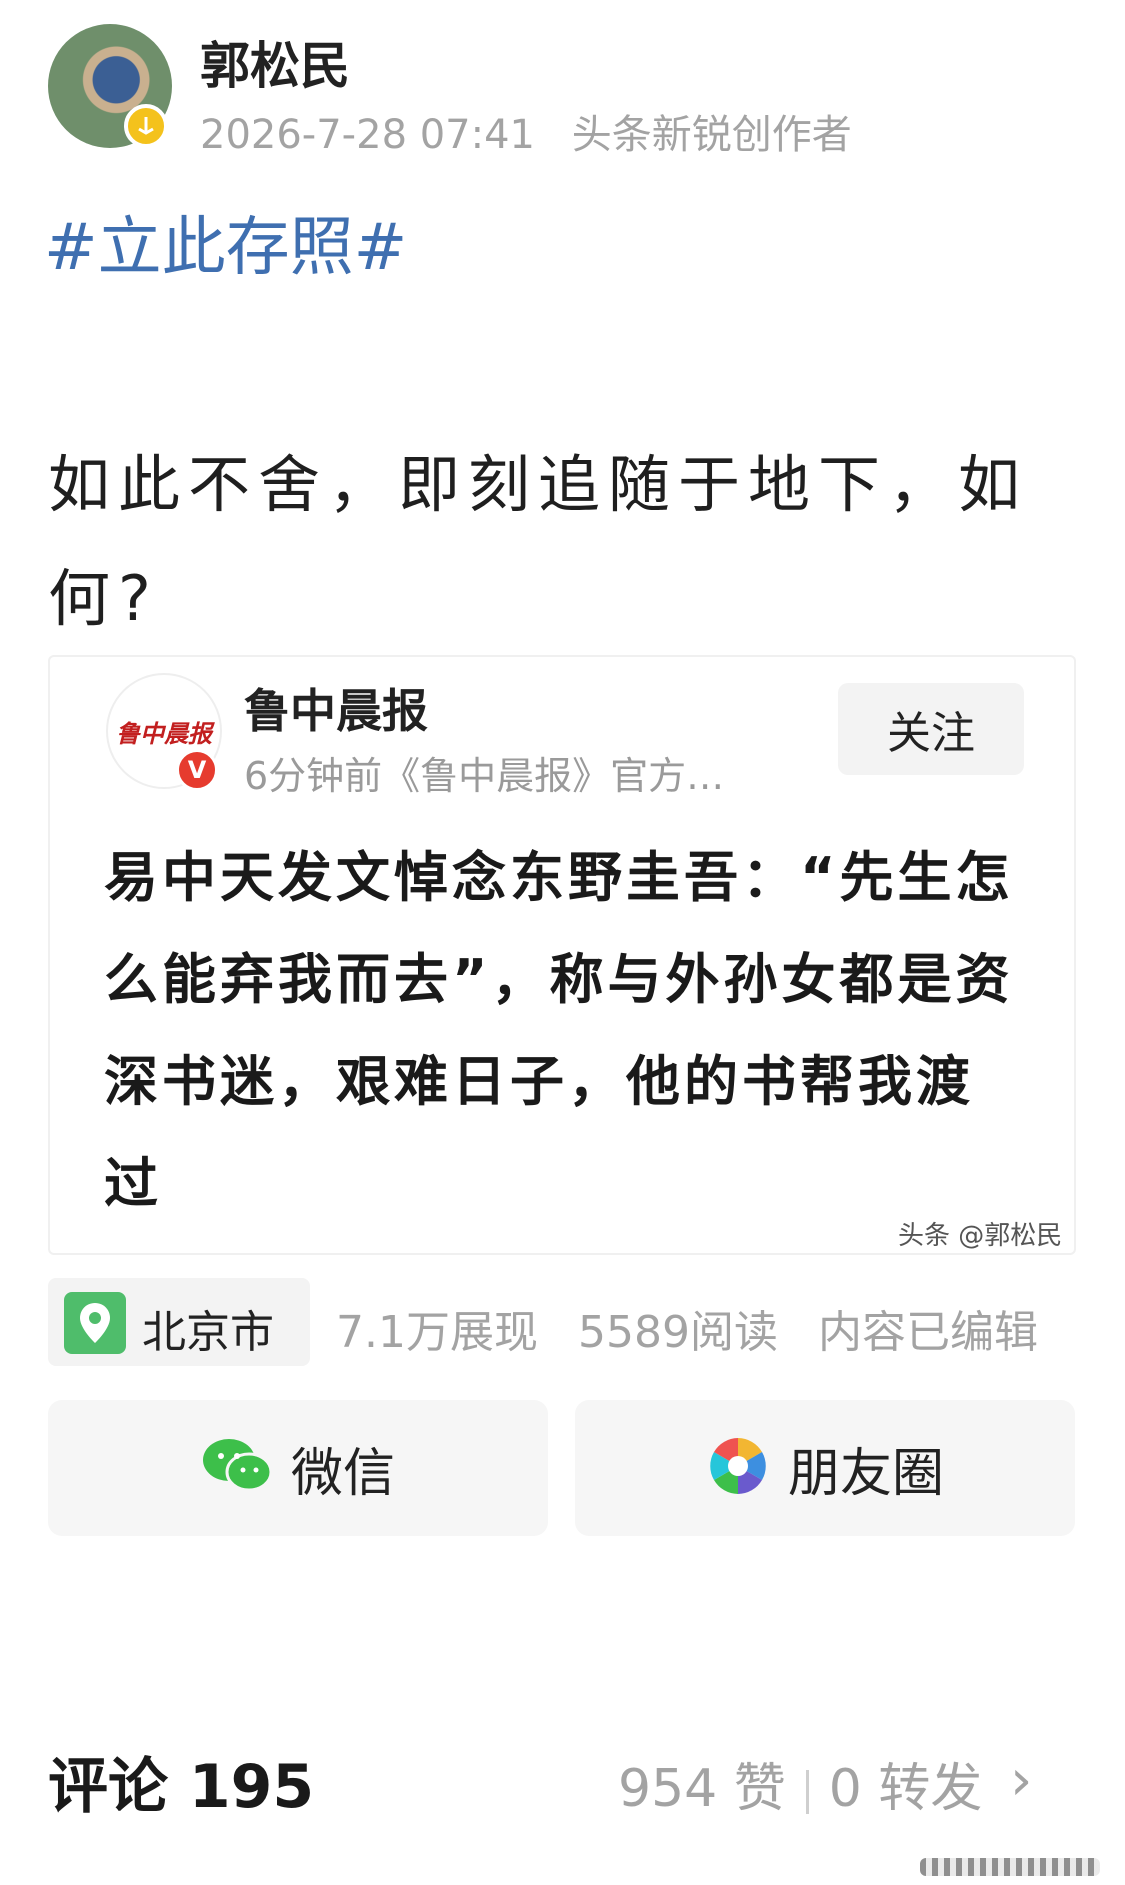 This screenshot has height=1885, width=1125. Describe the element at coordinates (95, 1323) in the screenshot. I see `location-pin-icon` at that location.